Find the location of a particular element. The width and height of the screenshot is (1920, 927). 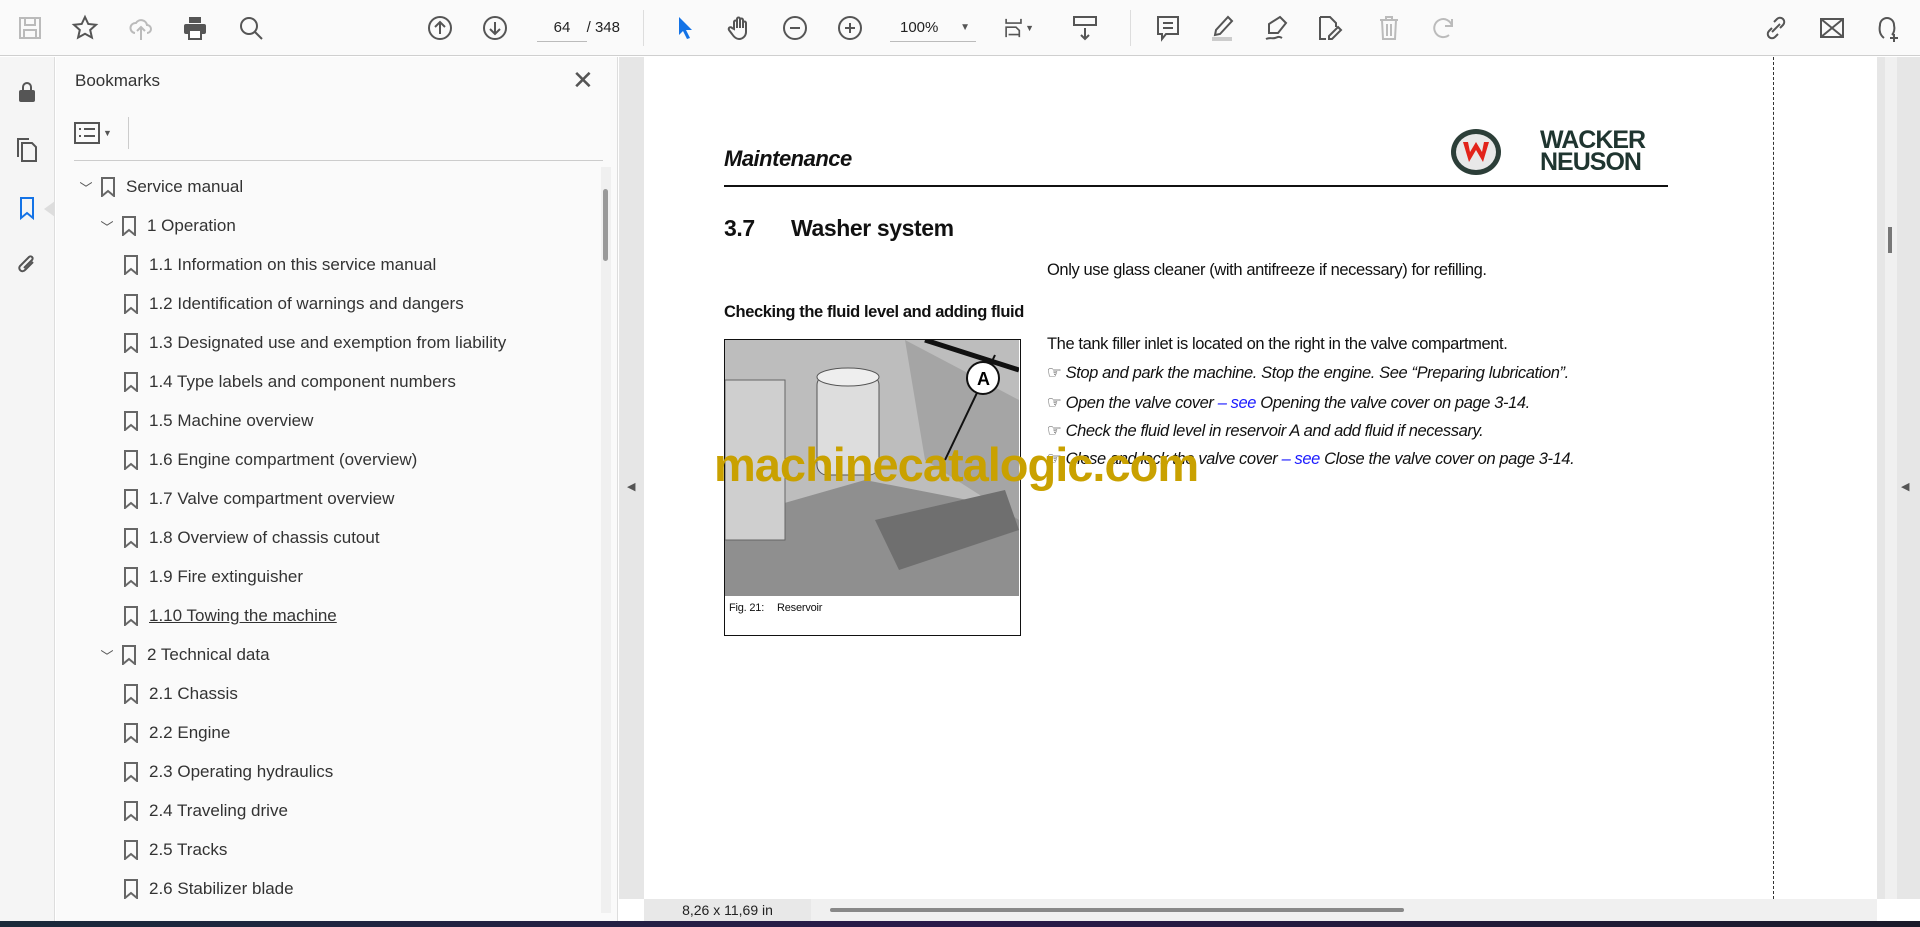

horizontal-scrollbar is located at coordinates (1117, 910).